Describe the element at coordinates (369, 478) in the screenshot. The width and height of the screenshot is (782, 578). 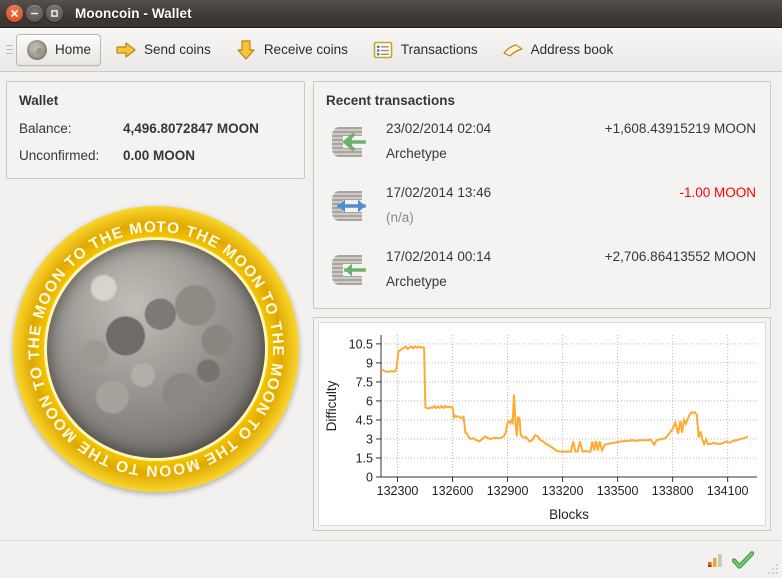
I see `svg-text: 0` at that location.